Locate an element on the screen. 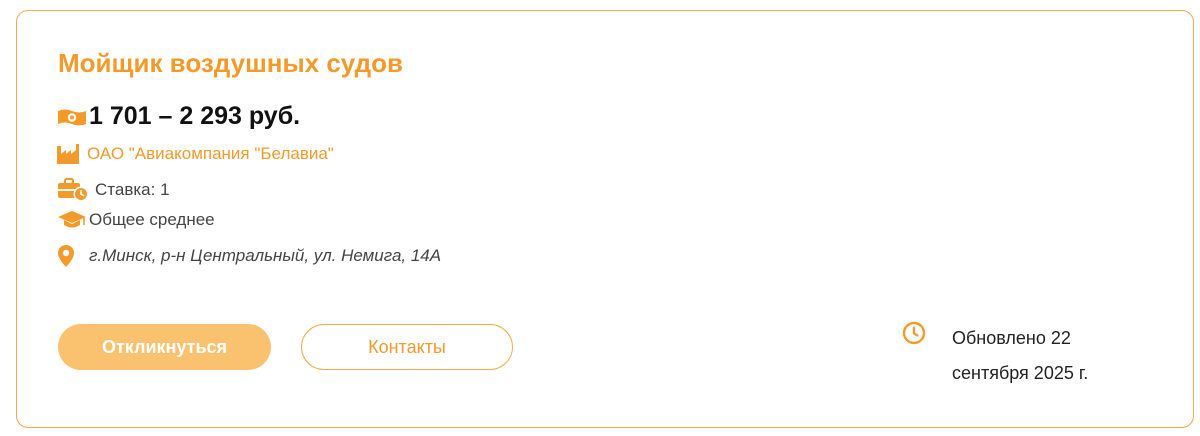 The height and width of the screenshot is (436, 1200). company-row: ОАО "Авиакомпания "Белавиа" is located at coordinates (195, 154).